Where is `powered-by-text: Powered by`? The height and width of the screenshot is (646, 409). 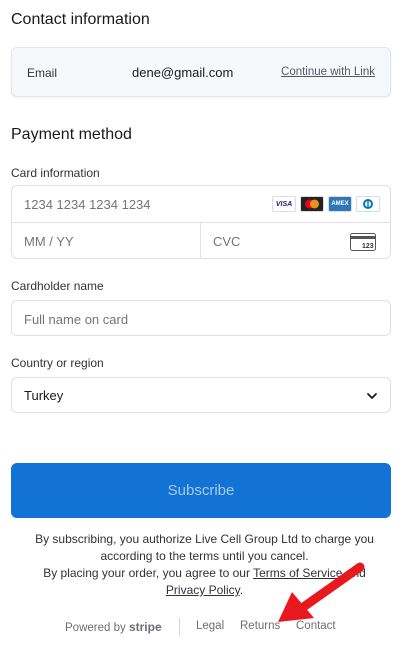
powered-by-text: Powered by is located at coordinates (95, 628).